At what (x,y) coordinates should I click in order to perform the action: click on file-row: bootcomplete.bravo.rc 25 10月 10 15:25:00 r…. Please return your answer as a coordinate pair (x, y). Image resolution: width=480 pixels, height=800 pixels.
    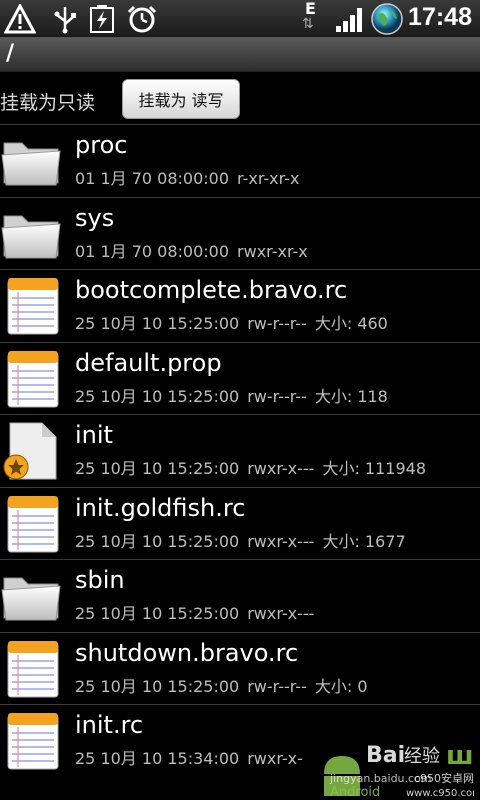
    Looking at the image, I should click on (240, 305).